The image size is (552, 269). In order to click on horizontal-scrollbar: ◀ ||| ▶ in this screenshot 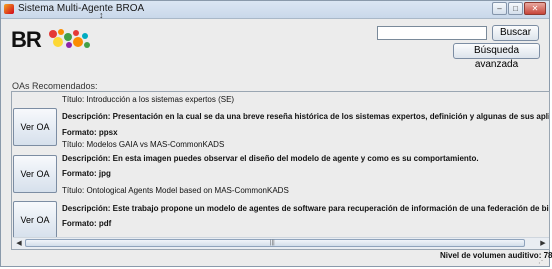, I will do `click(281, 243)`.